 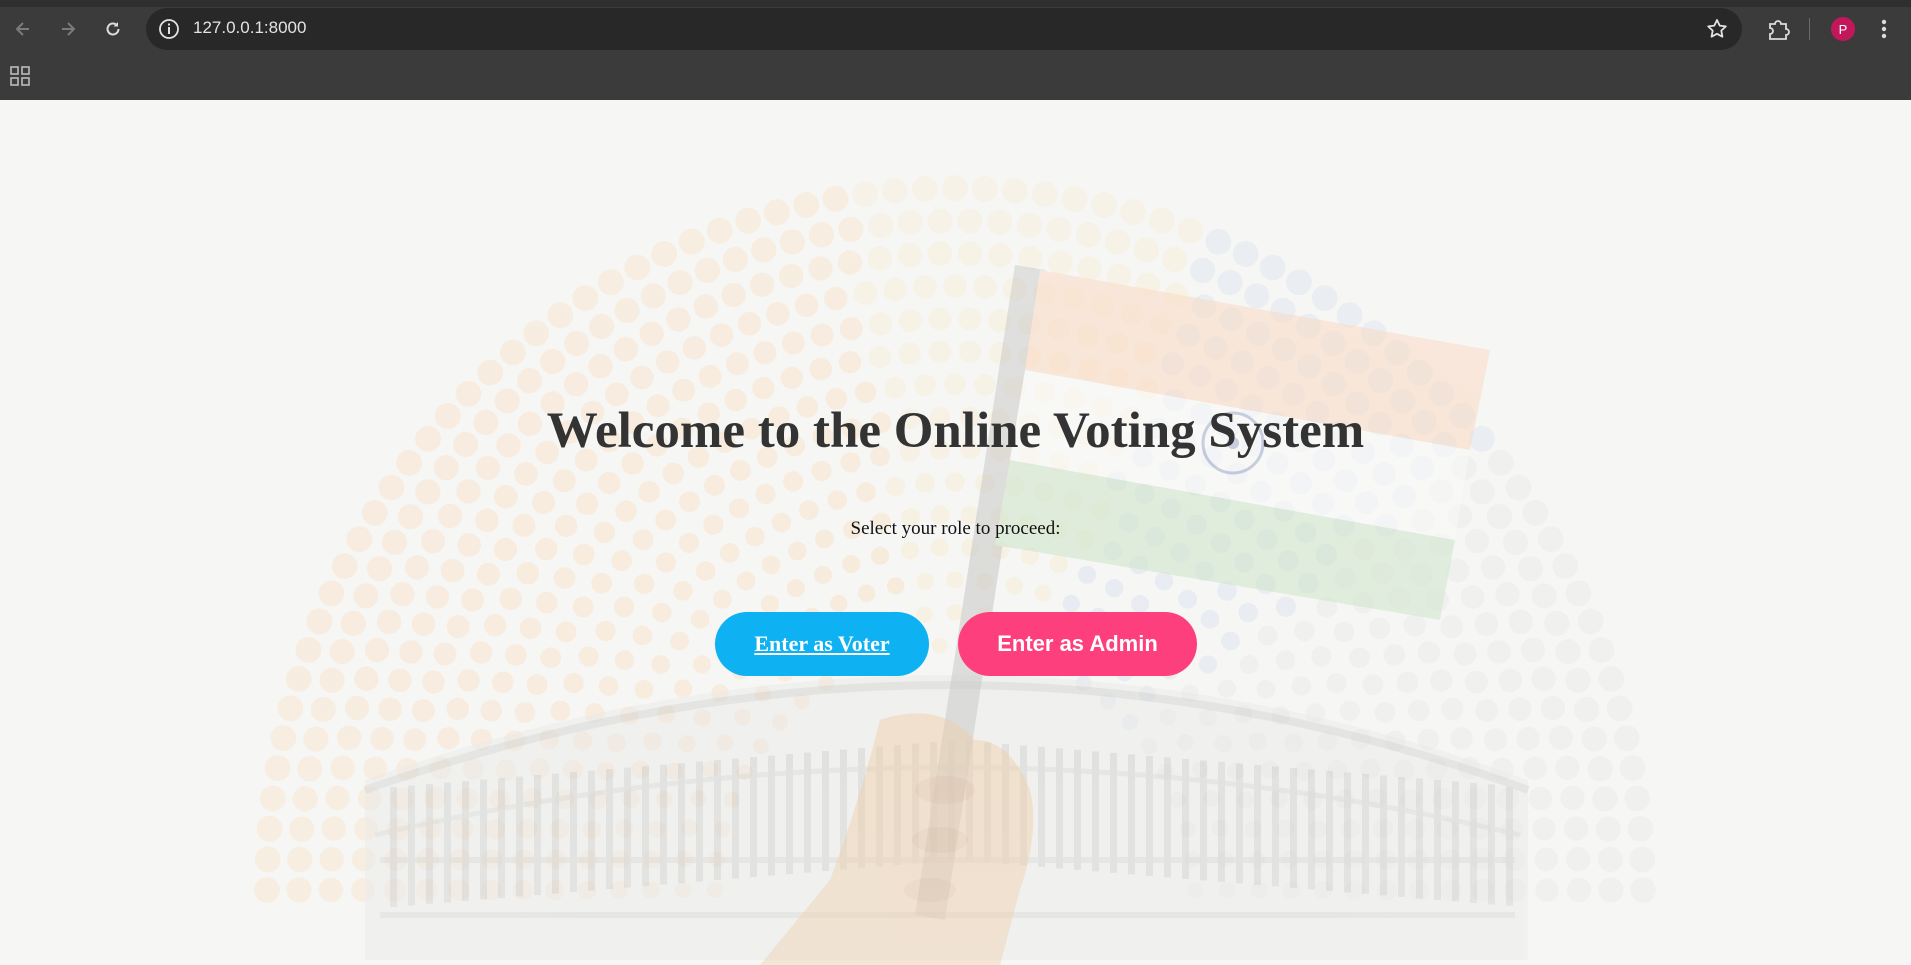 What do you see at coordinates (68, 29) in the screenshot?
I see `forward-arrow-icon` at bounding box center [68, 29].